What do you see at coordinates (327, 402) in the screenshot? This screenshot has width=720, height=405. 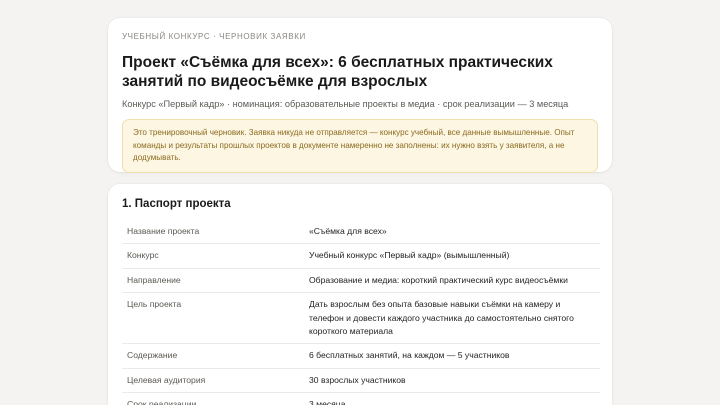 I see `row-value: 3 месяца` at bounding box center [327, 402].